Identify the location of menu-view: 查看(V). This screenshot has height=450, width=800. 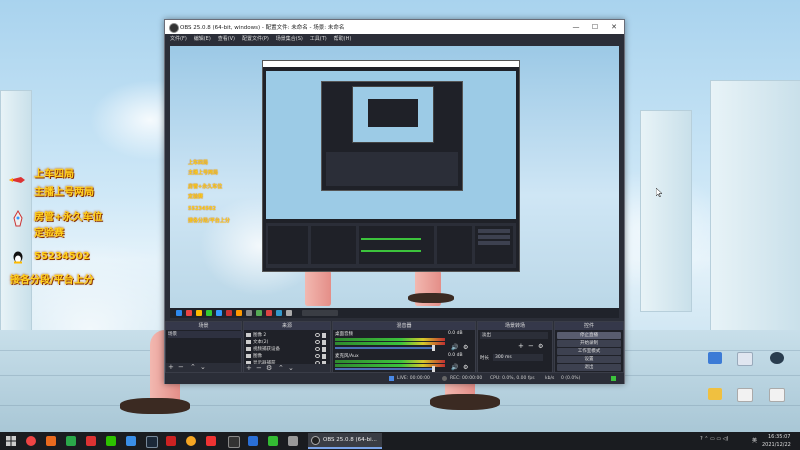
(226, 39).